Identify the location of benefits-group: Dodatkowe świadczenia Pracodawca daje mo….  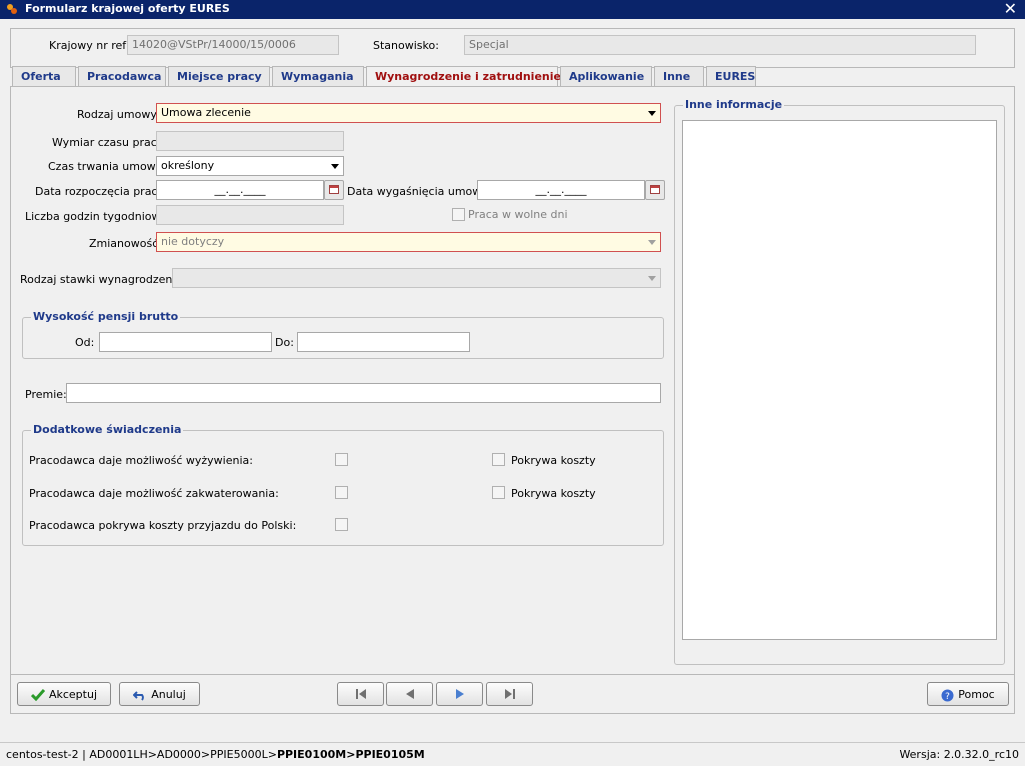
(343, 484).